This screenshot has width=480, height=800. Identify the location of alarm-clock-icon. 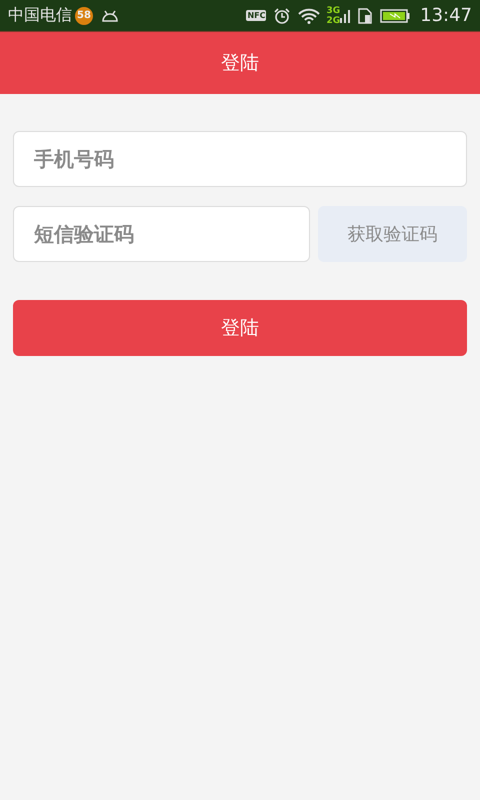
(282, 16).